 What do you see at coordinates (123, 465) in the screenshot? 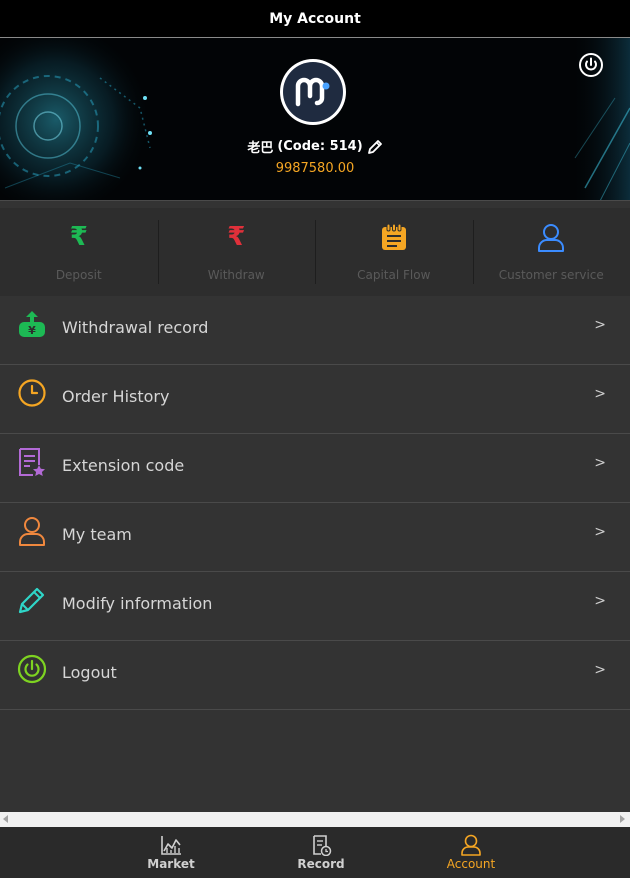
I see `menu-label: Extension code` at bounding box center [123, 465].